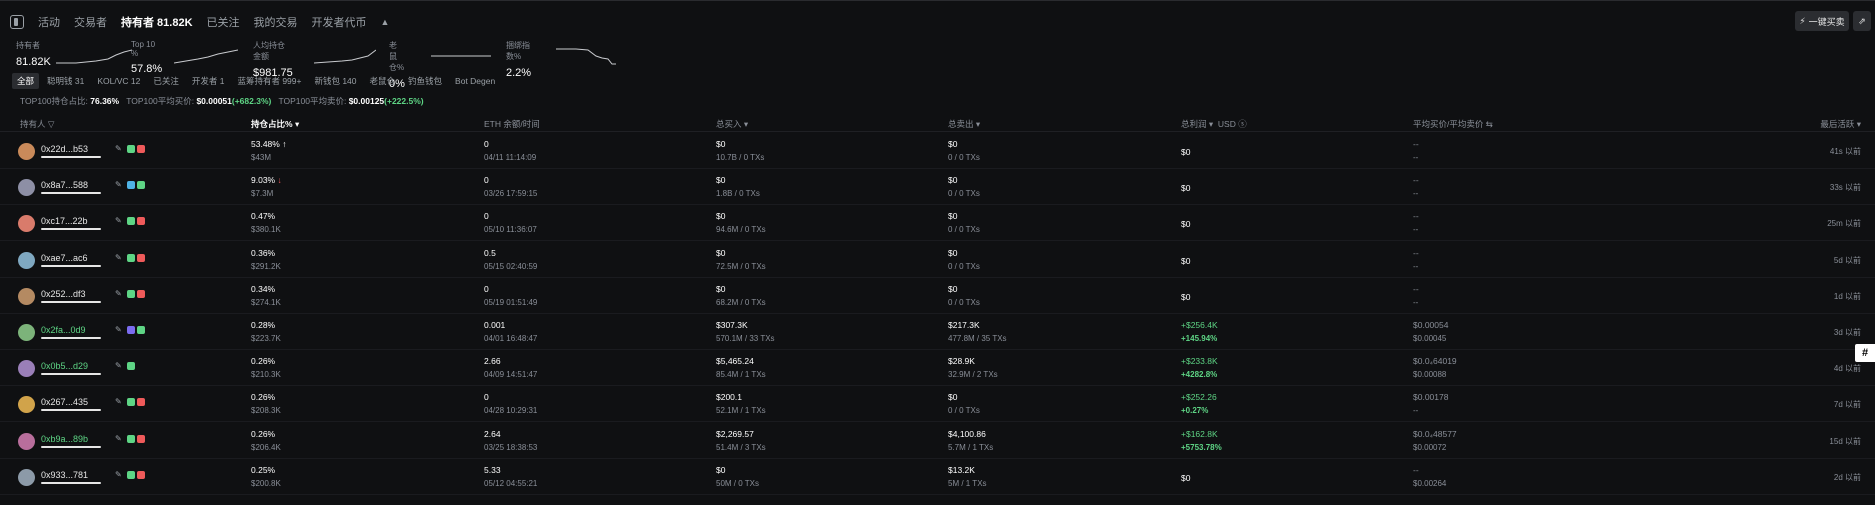 The height and width of the screenshot is (505, 1875). Describe the element at coordinates (118, 81) in the screenshot. I see `filter-kol-vc: KOL/VC 12` at that location.